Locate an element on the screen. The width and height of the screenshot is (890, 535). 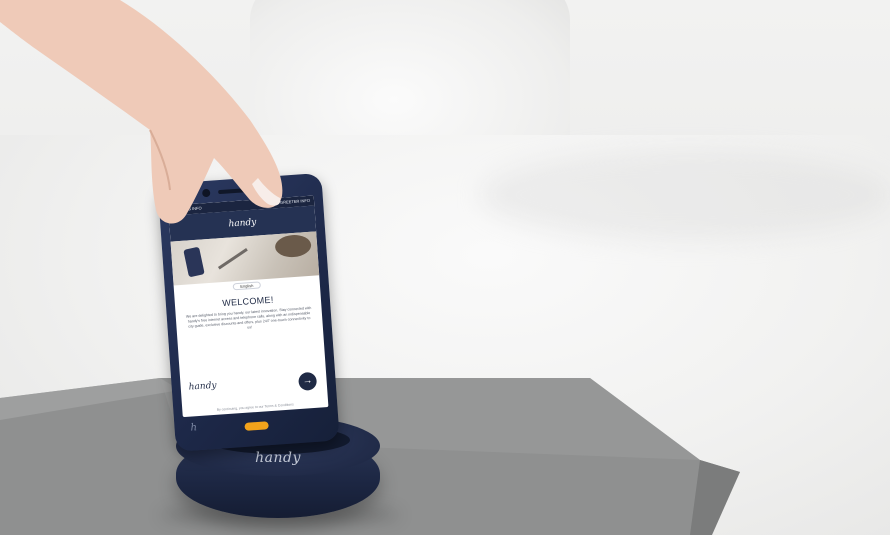
hero-pen is located at coordinates (232, 259).